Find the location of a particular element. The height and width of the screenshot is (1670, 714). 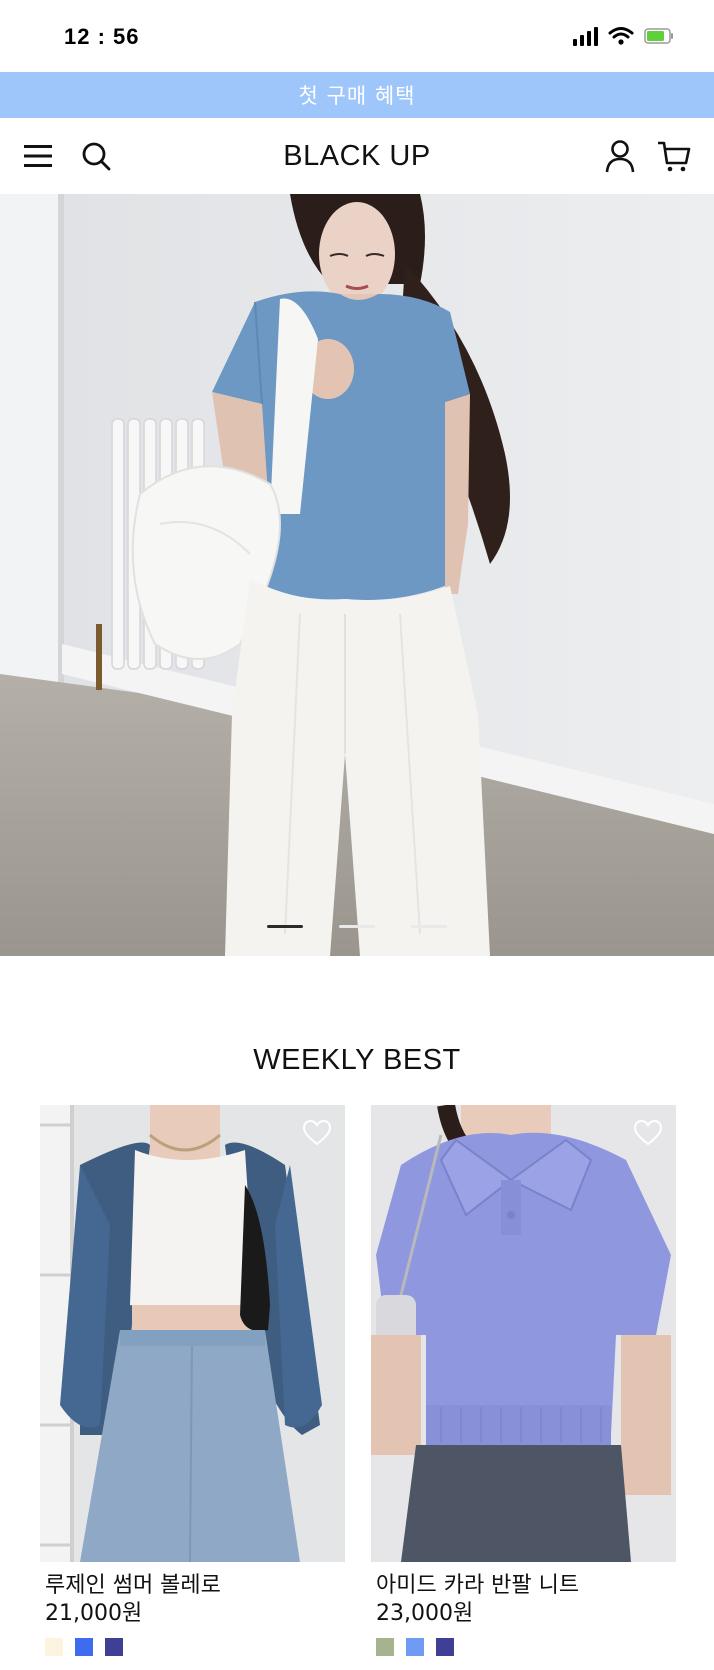

wifi-icon is located at coordinates (621, 36).